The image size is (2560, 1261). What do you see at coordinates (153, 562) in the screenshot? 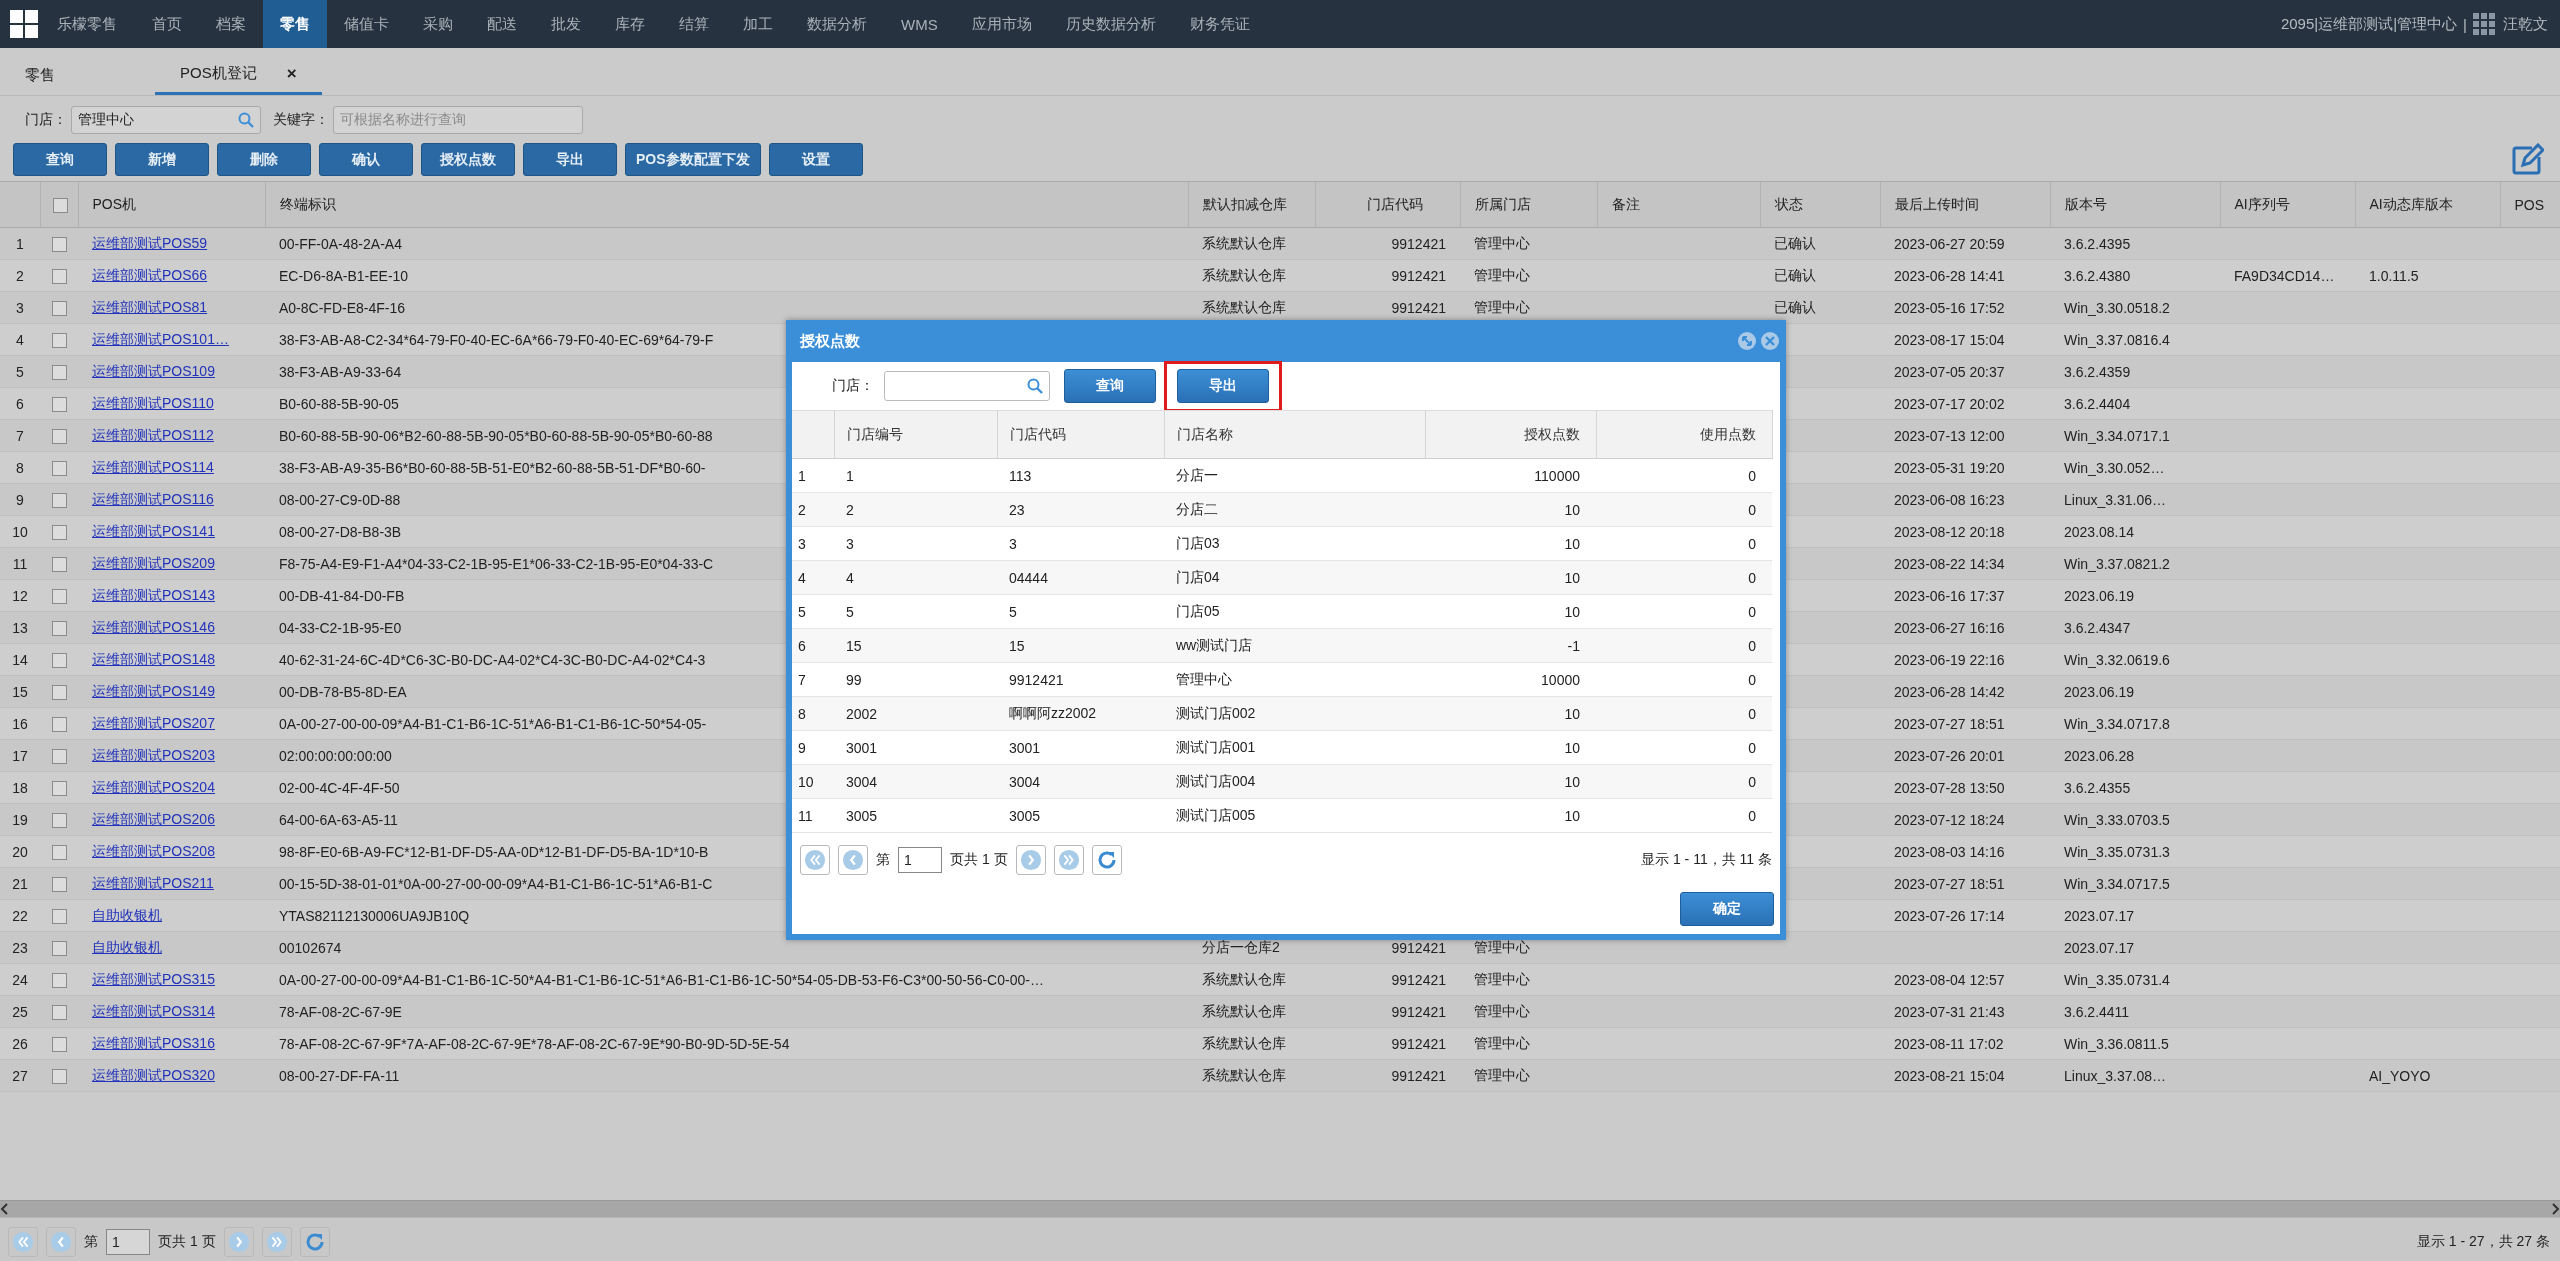
I see `pos-link: 运维部测试POS209` at bounding box center [153, 562].